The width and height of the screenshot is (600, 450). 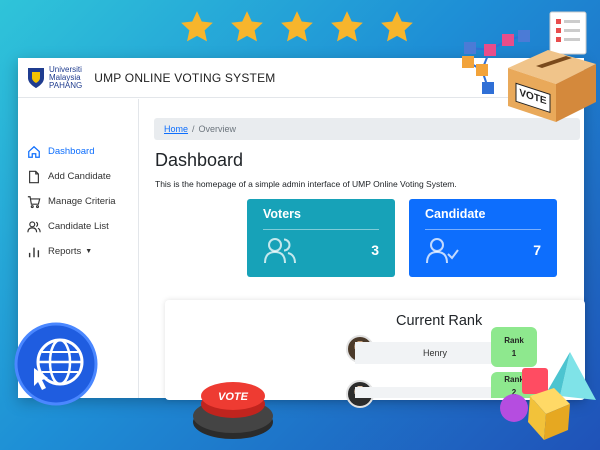 What do you see at coordinates (321, 218) in the screenshot?
I see `card-title: Voters` at bounding box center [321, 218].